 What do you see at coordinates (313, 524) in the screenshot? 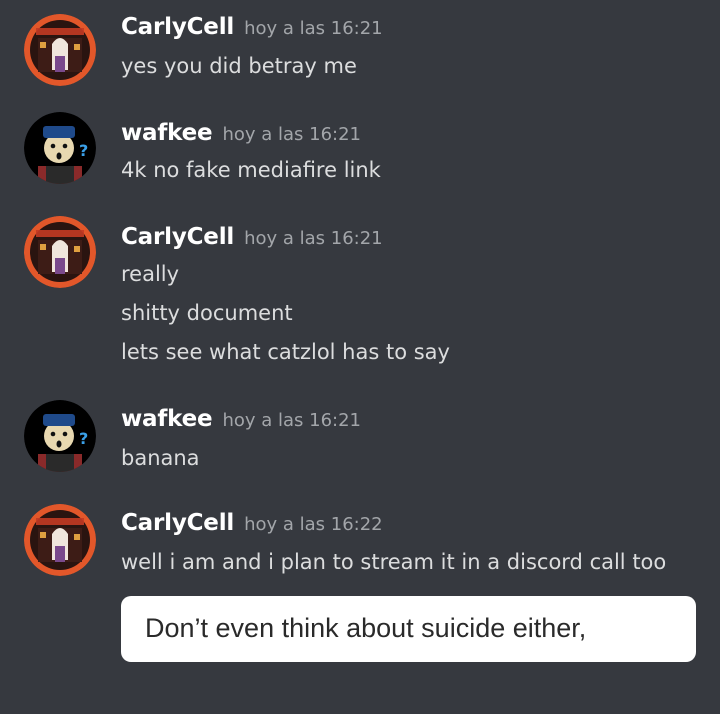
I see `timestamp: hoy a las 16:22` at bounding box center [313, 524].